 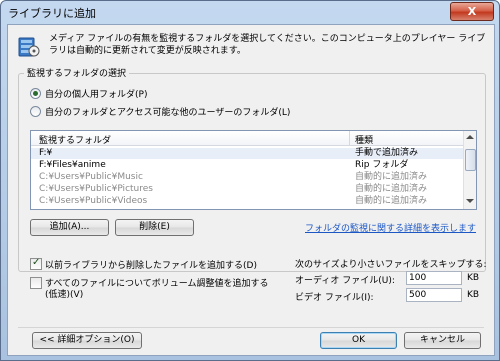 What do you see at coordinates (87, 340) in the screenshot?
I see `advanced-options-button: << 詳細オプション(O)` at bounding box center [87, 340].